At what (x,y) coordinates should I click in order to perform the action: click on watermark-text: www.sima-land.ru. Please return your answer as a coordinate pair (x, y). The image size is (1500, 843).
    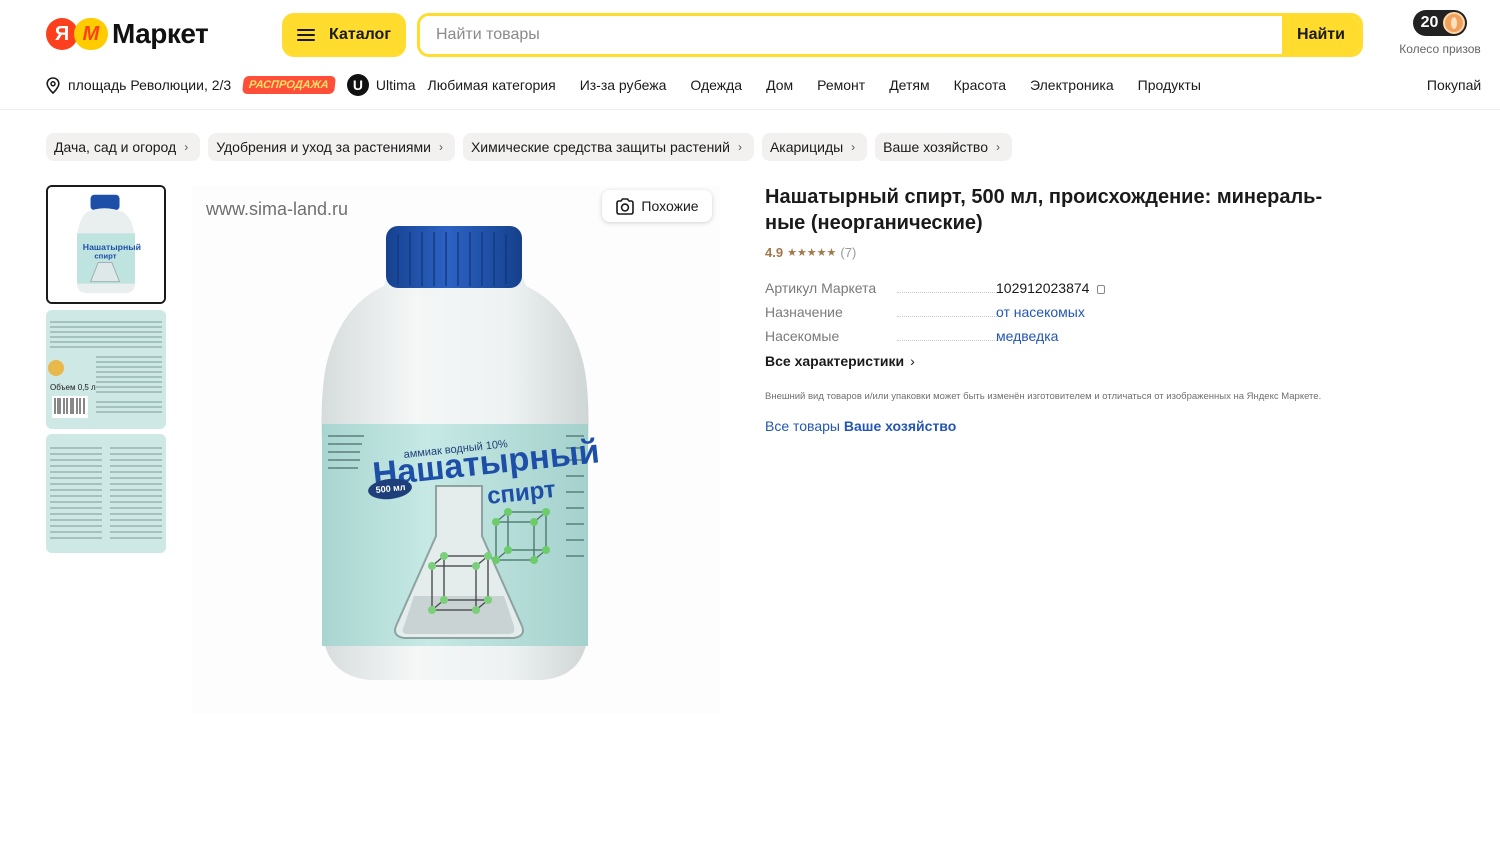
    Looking at the image, I should click on (277, 209).